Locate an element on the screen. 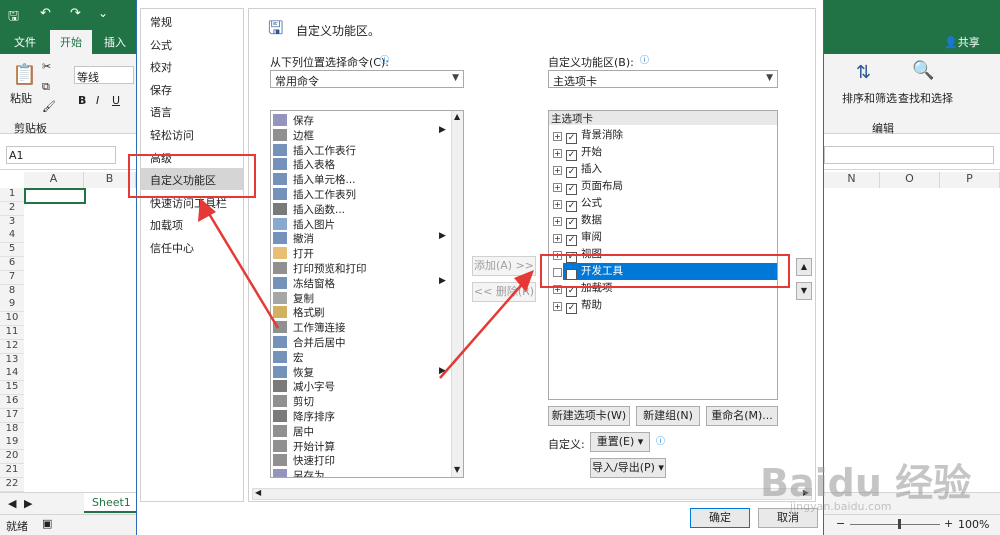  baidu-logo-watermark: Baidu 经验 is located at coordinates (866, 483).